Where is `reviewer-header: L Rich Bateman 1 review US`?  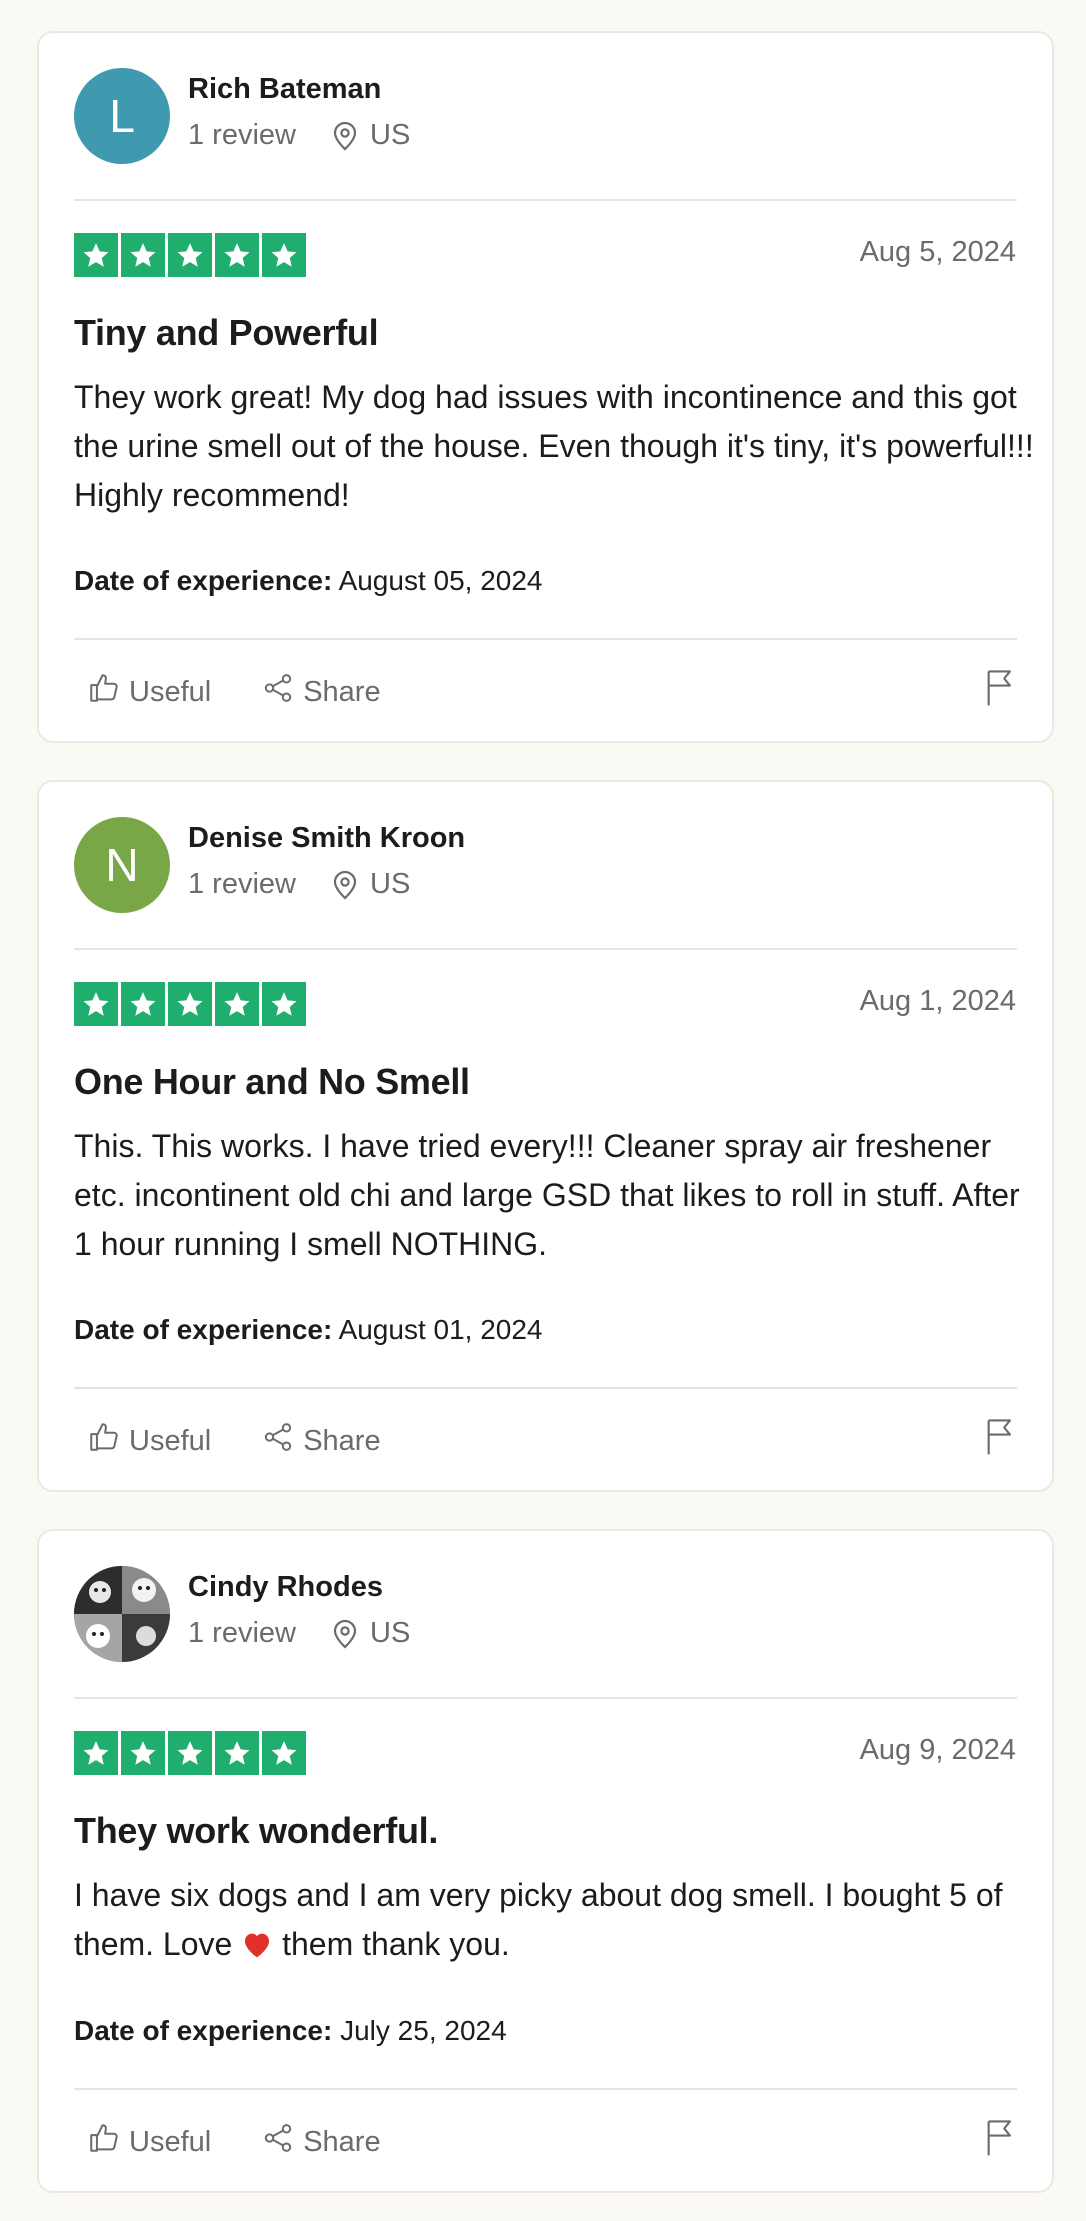
reviewer-header: L Rich Bateman 1 review US is located at coordinates (545, 116).